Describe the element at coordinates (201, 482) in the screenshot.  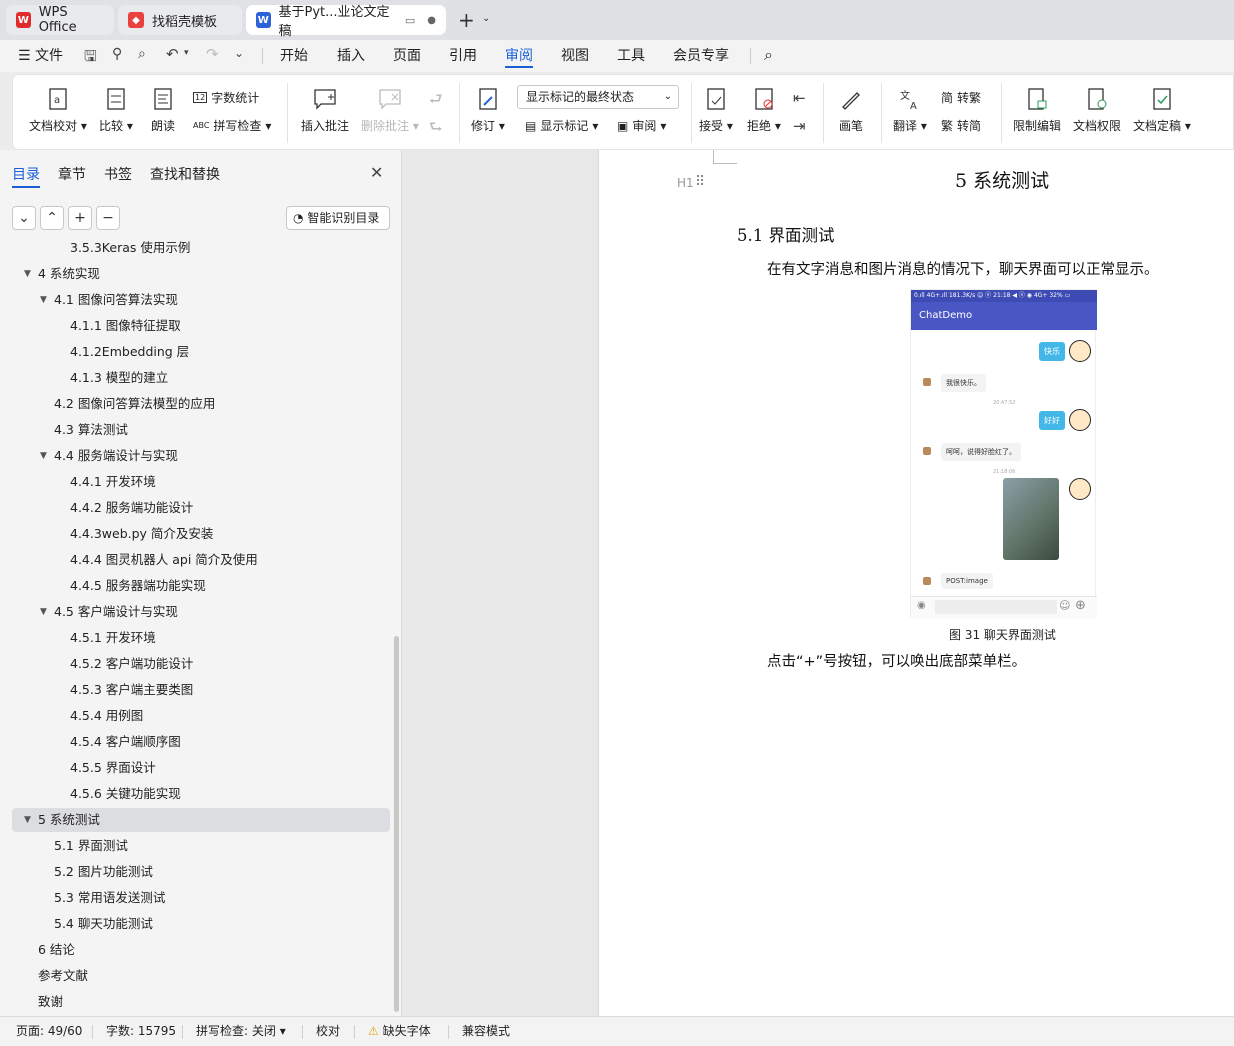
I see `toc-item: 4.4.1 开发环境` at that location.